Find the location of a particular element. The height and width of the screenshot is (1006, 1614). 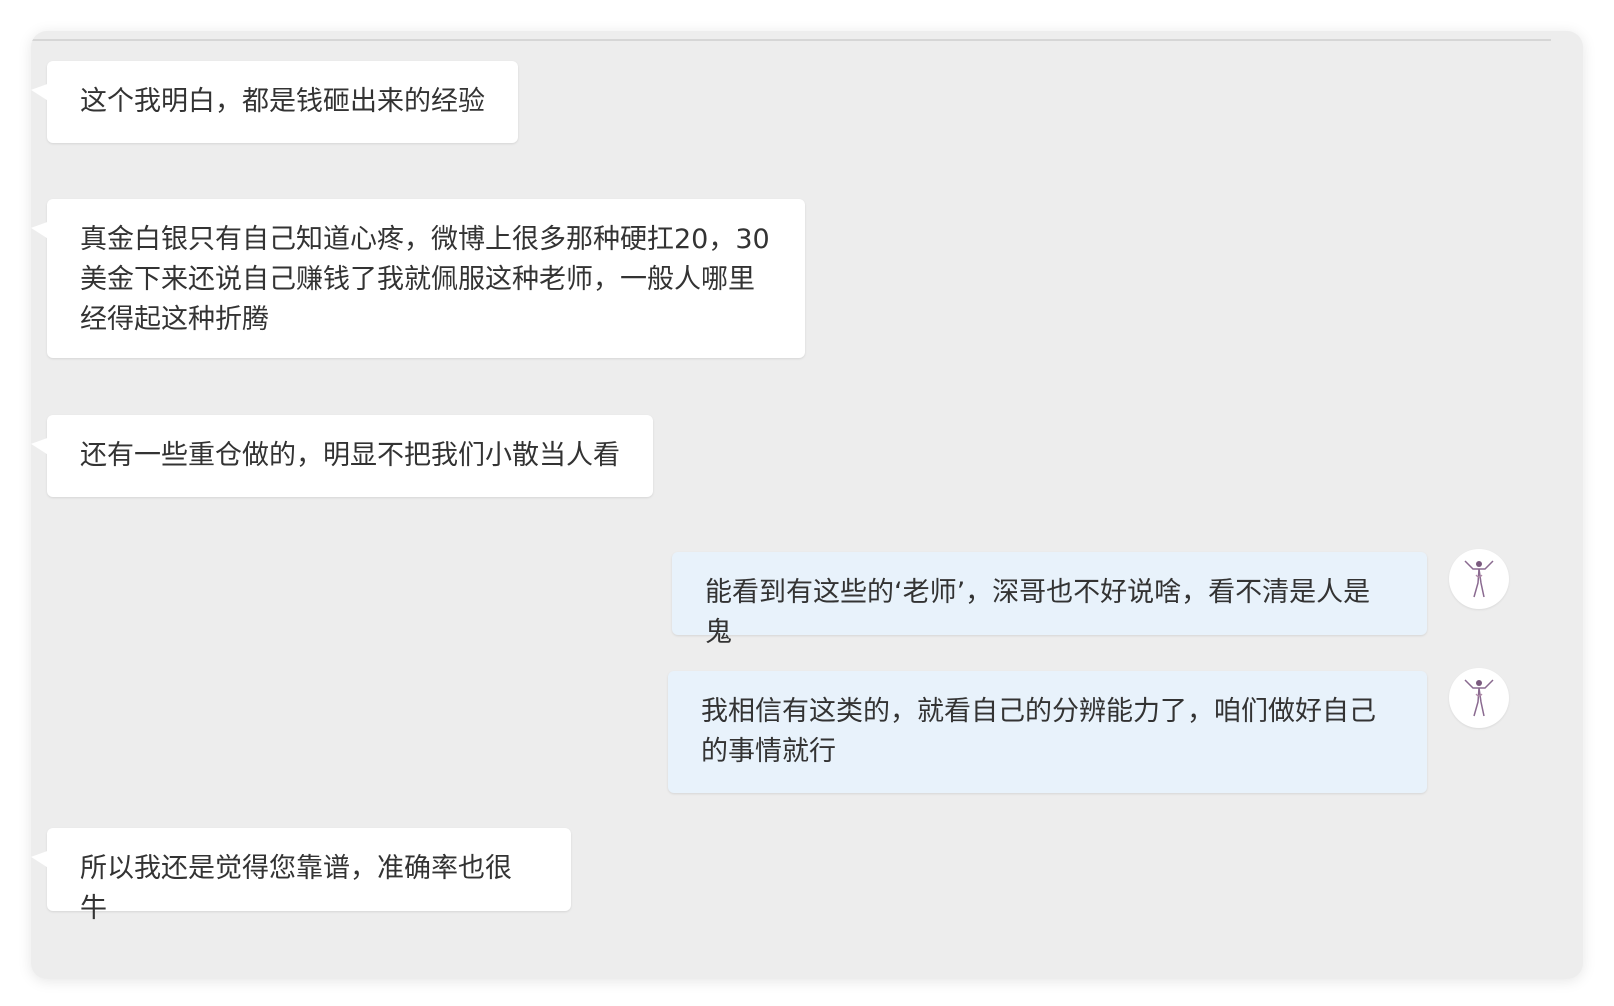

top-divider is located at coordinates (791, 40).